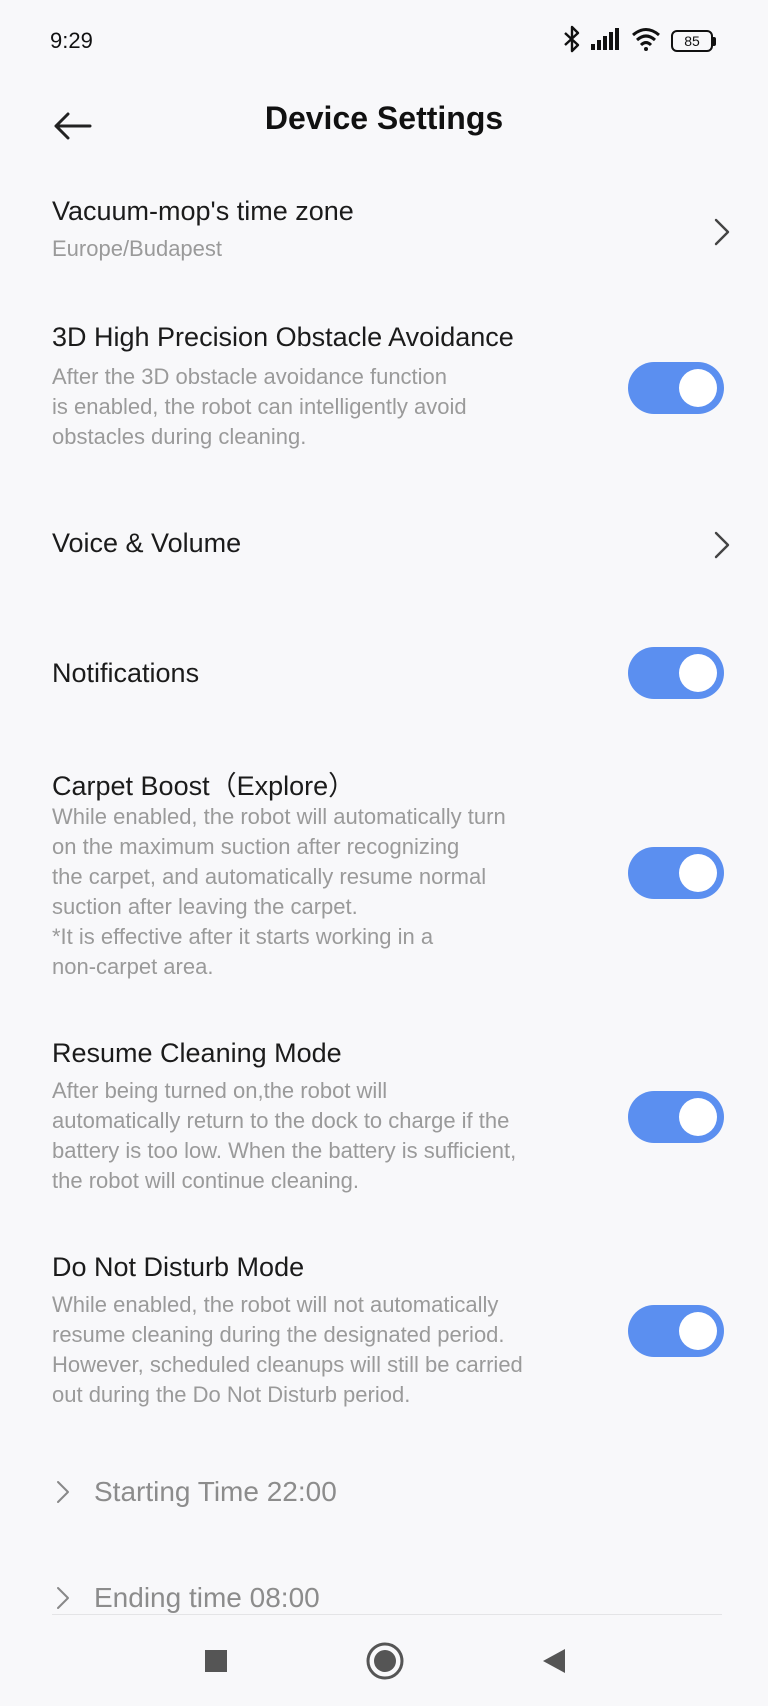 The height and width of the screenshot is (1706, 768). I want to click on resume-cleaning-toggle, so click(676, 1117).